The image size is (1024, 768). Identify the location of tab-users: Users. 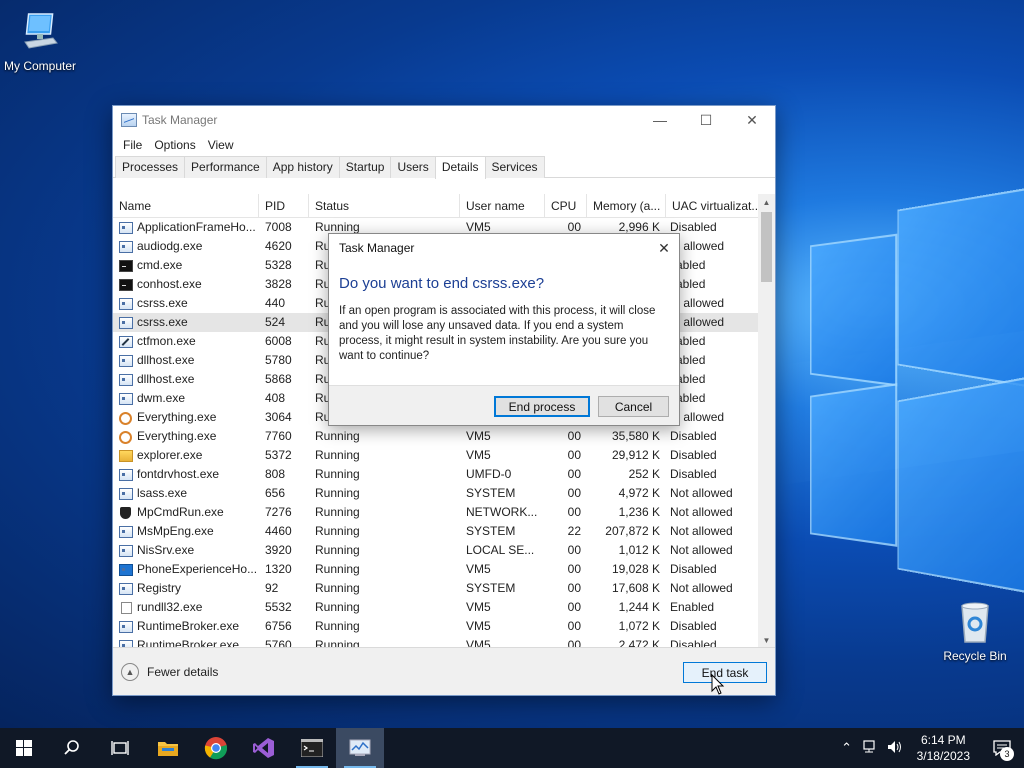
(413, 167).